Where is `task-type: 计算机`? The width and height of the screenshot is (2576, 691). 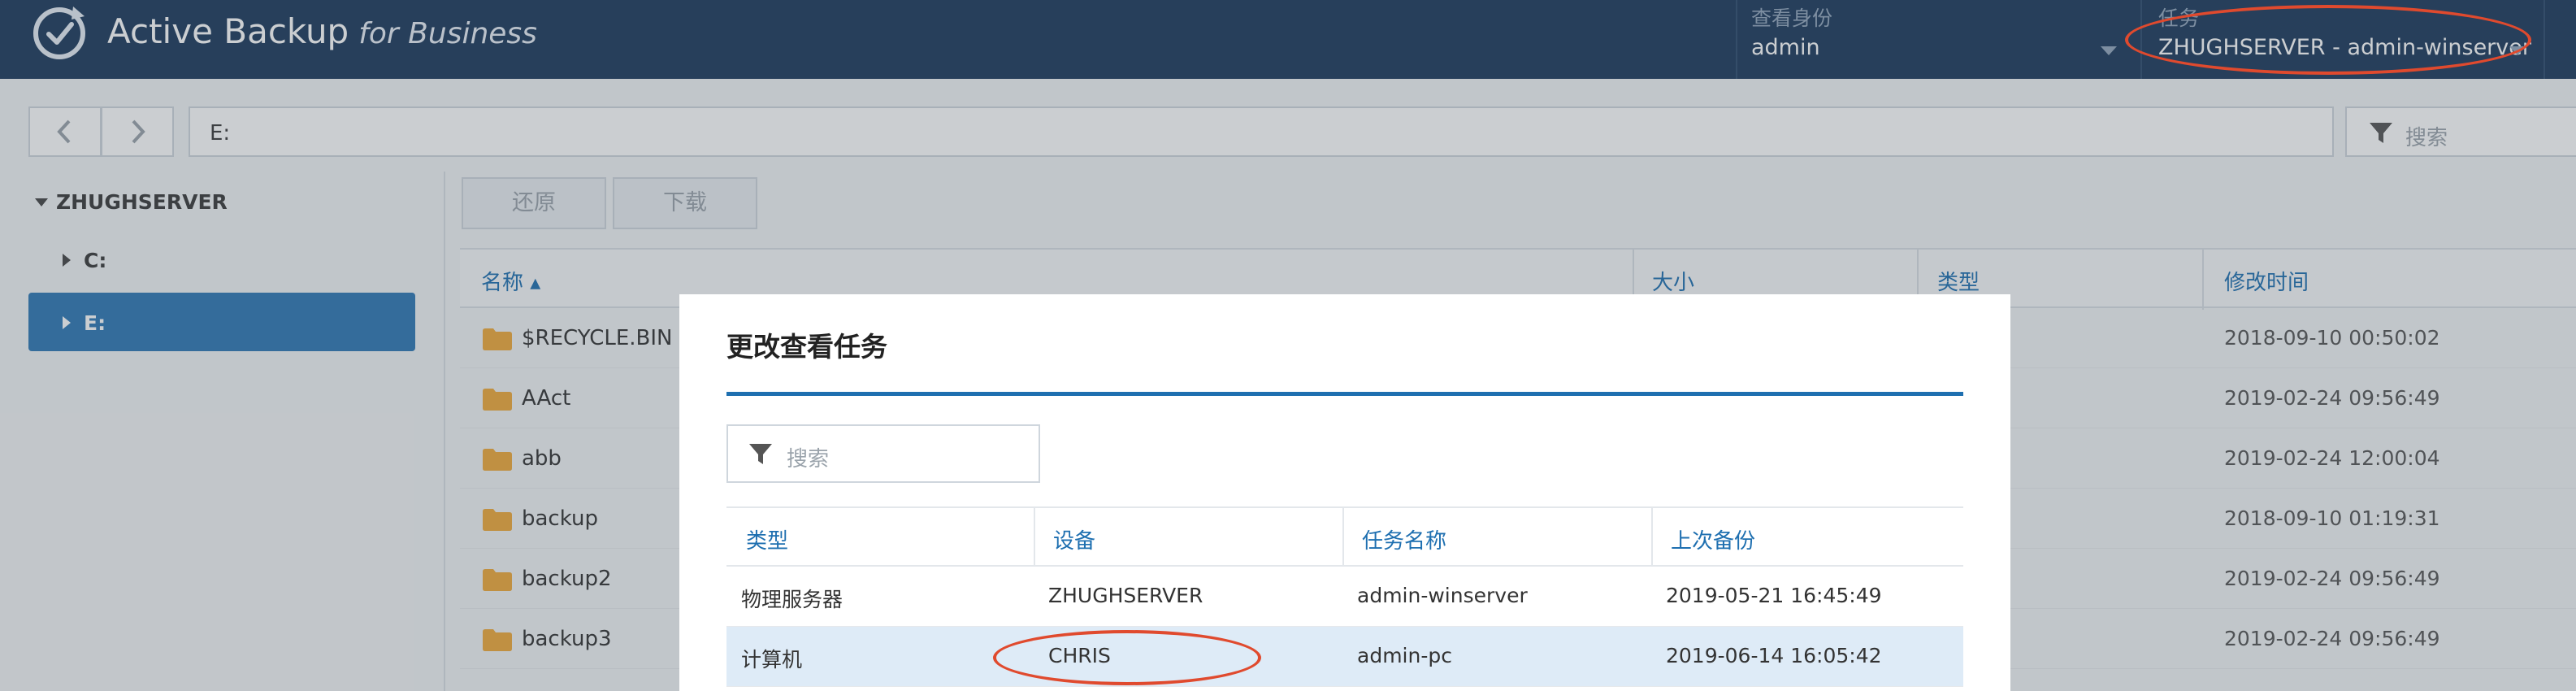
task-type: 计算机 is located at coordinates (772, 659).